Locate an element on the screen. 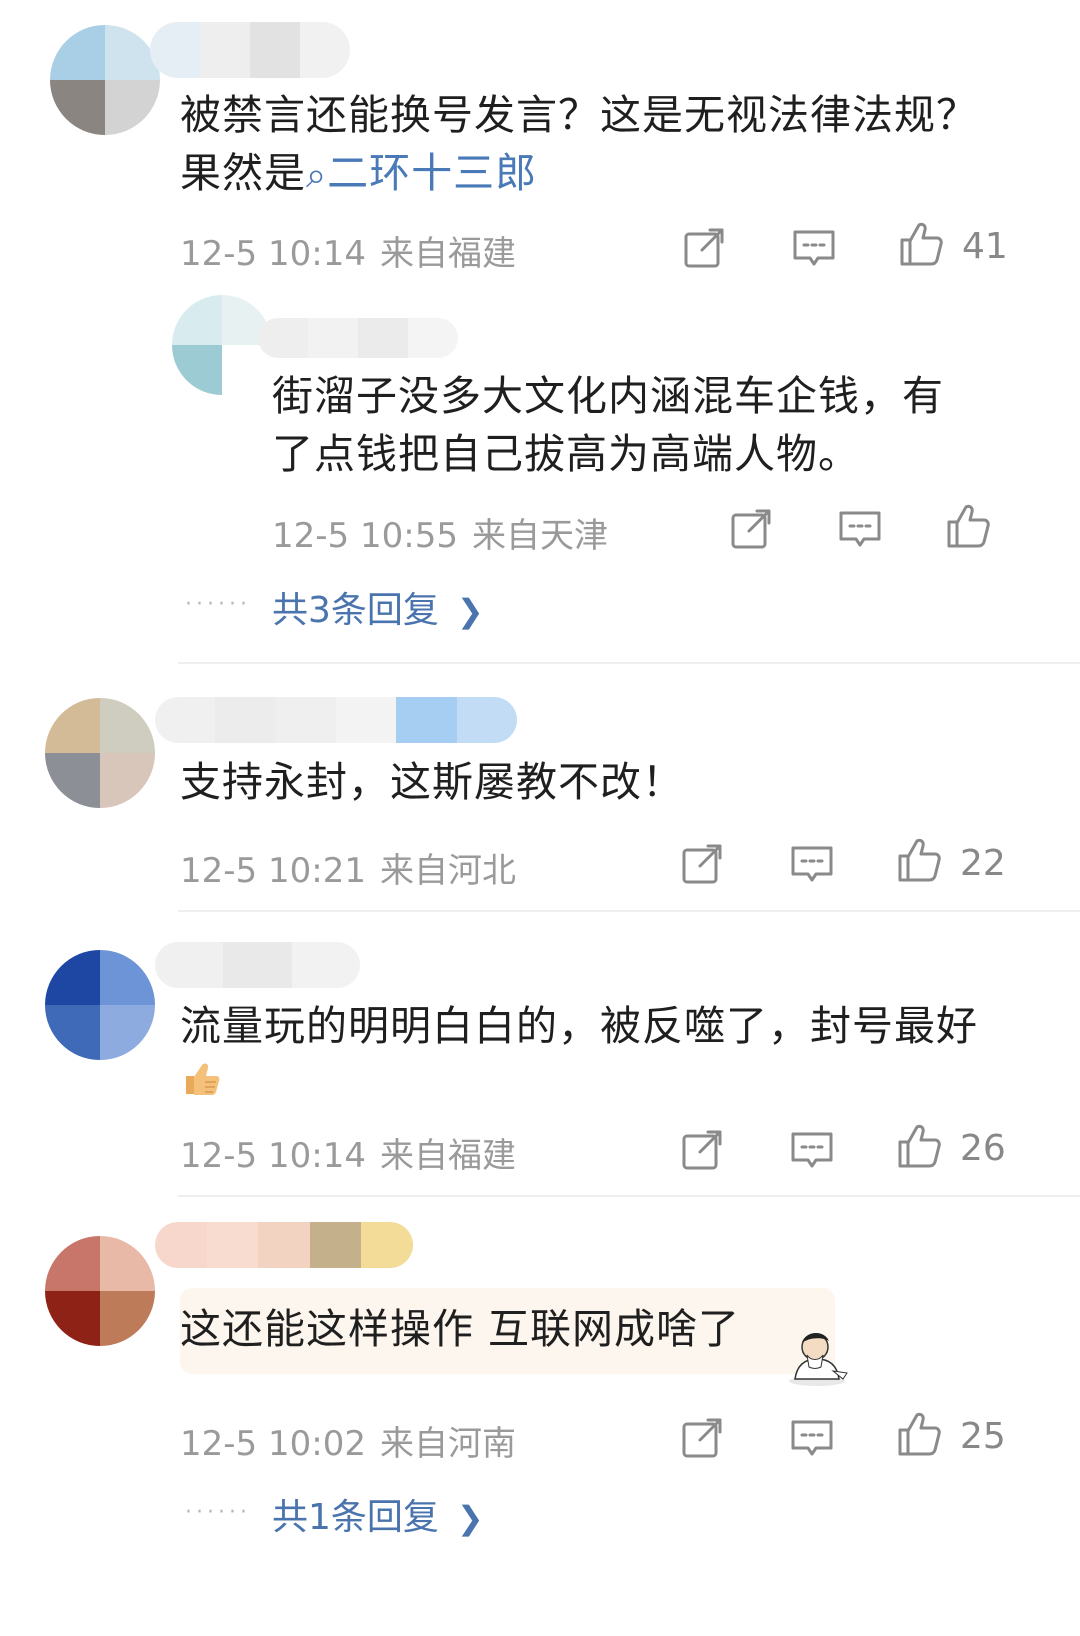  like-count: 22 is located at coordinates (983, 863).